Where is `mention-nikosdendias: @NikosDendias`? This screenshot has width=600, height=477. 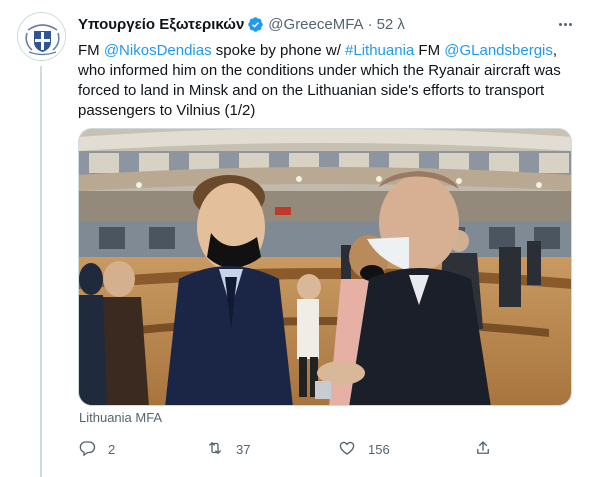 mention-nikosdendias: @NikosDendias is located at coordinates (158, 50).